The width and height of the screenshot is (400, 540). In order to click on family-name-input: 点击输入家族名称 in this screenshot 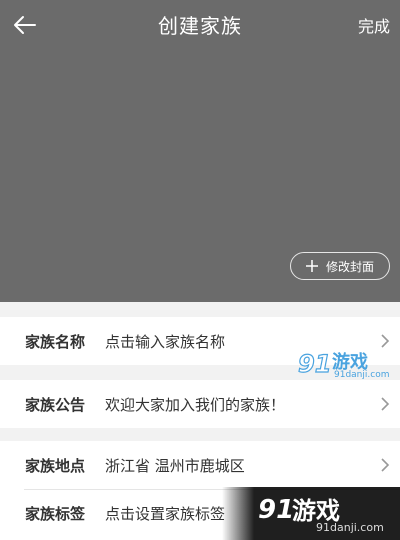, I will do `click(165, 341)`.